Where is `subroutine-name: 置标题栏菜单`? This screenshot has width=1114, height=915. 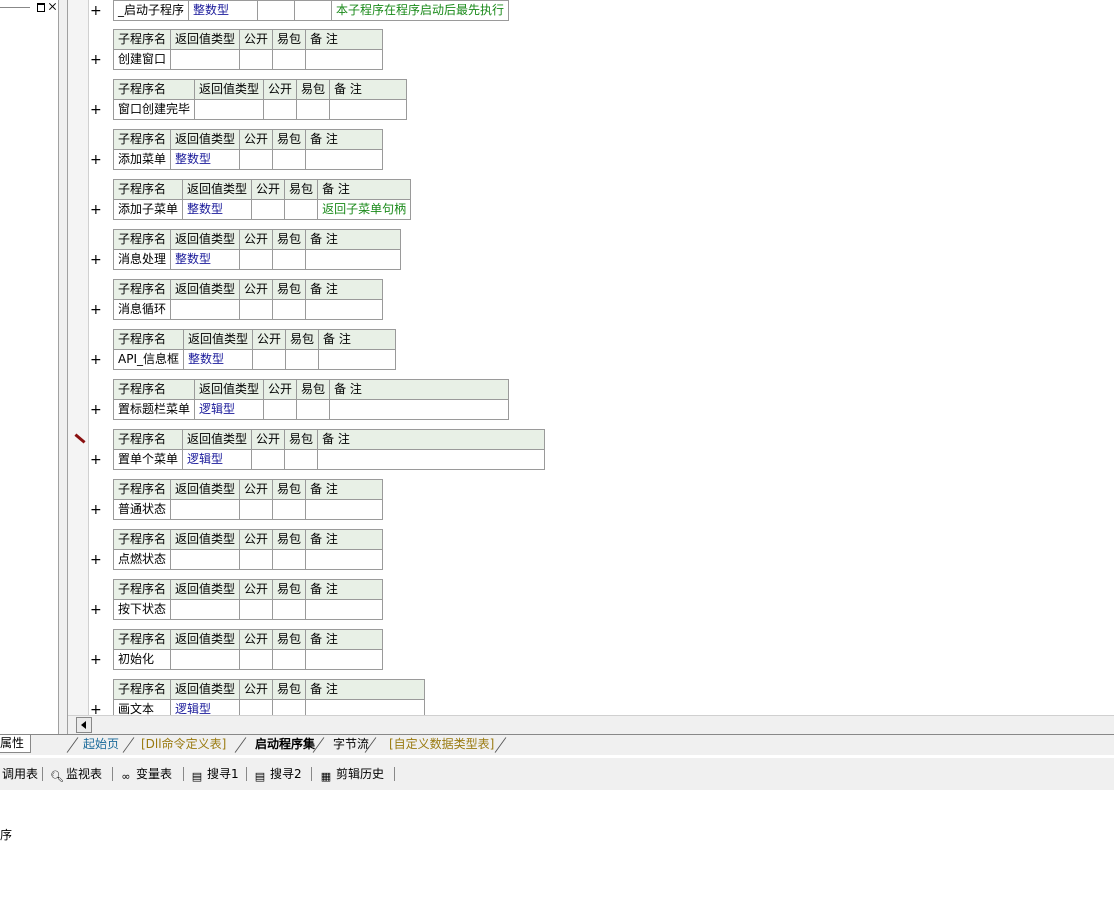
subroutine-name: 置标题栏菜单 is located at coordinates (154, 409).